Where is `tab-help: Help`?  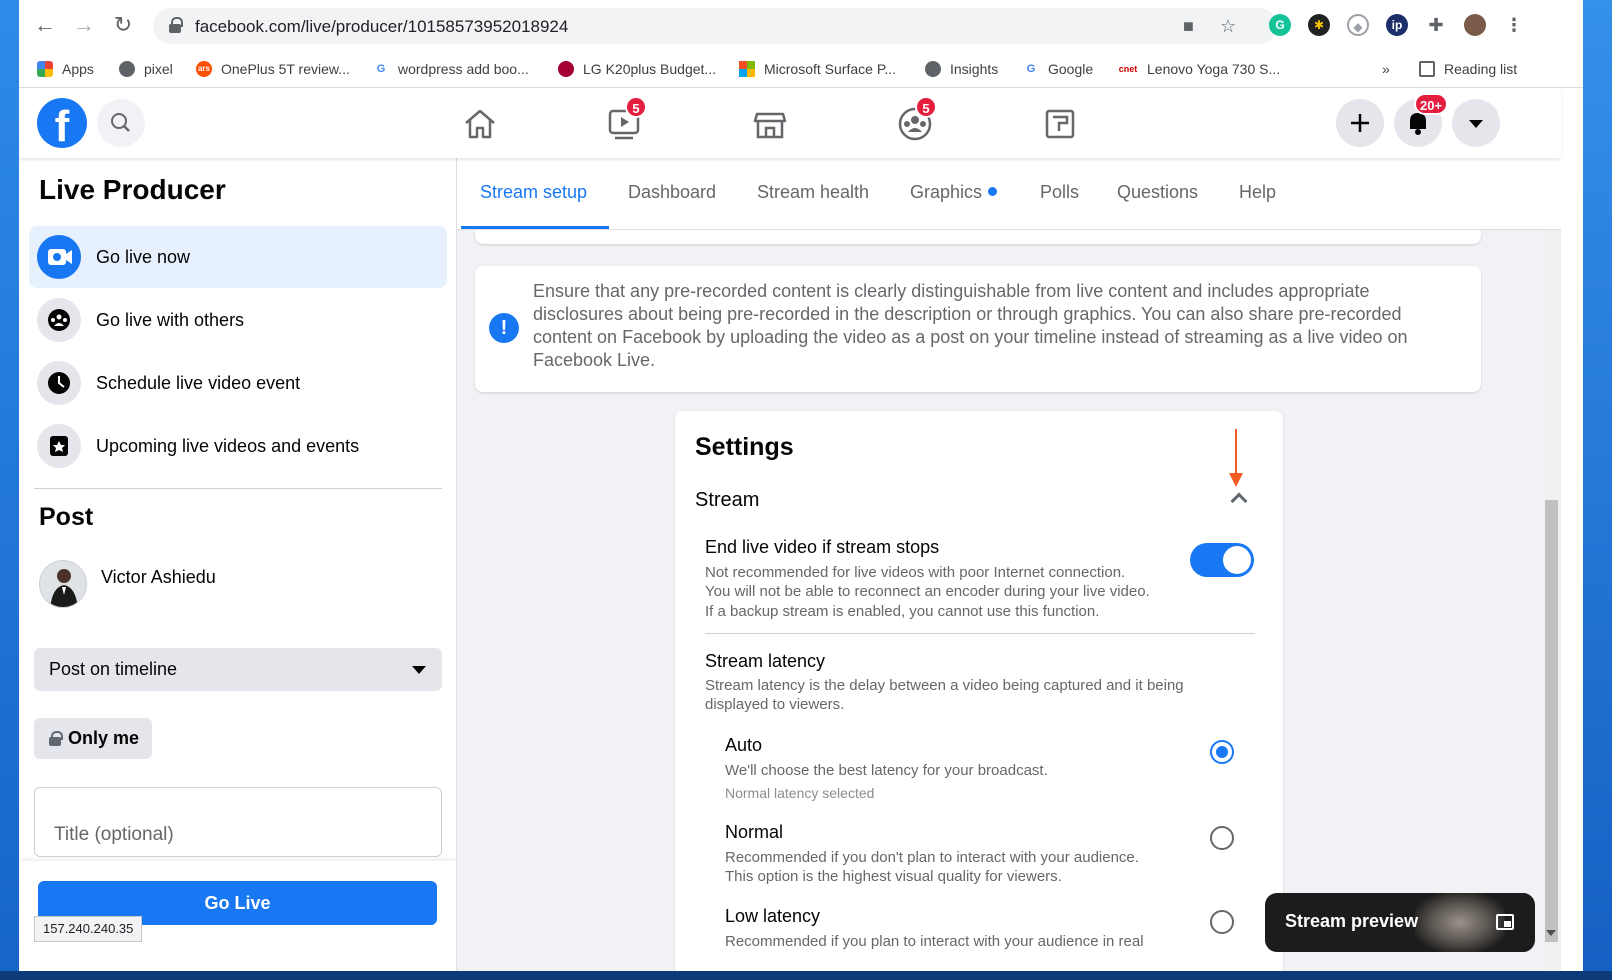 tab-help: Help is located at coordinates (1257, 192).